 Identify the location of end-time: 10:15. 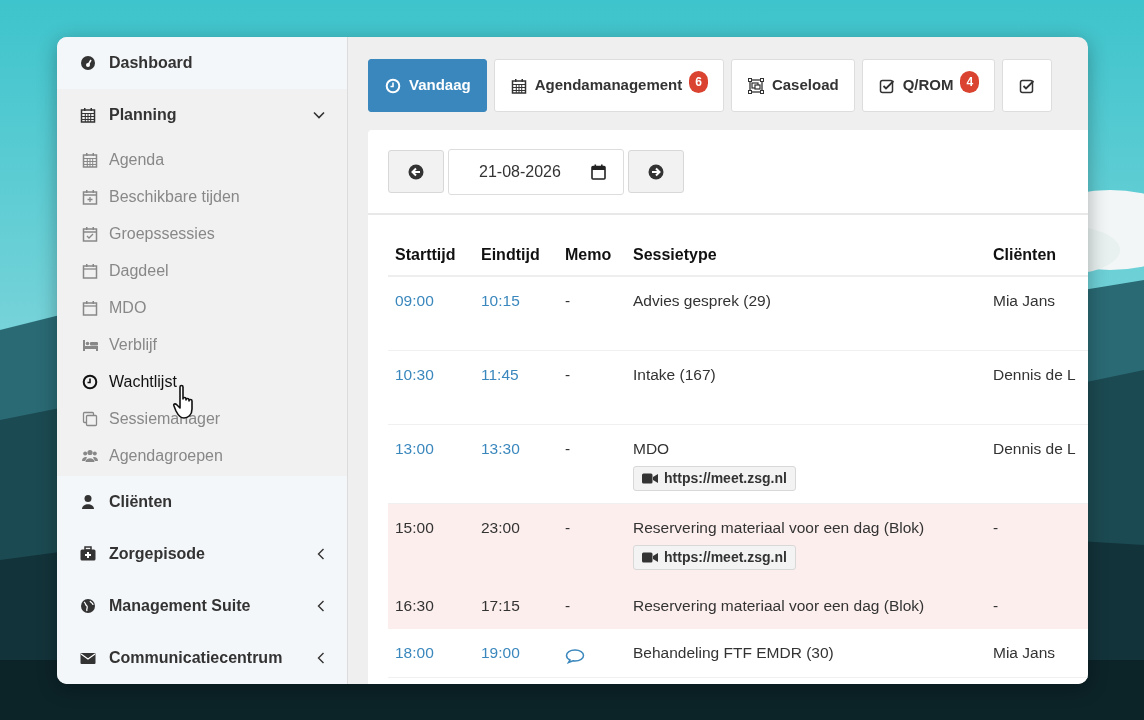
(500, 300).